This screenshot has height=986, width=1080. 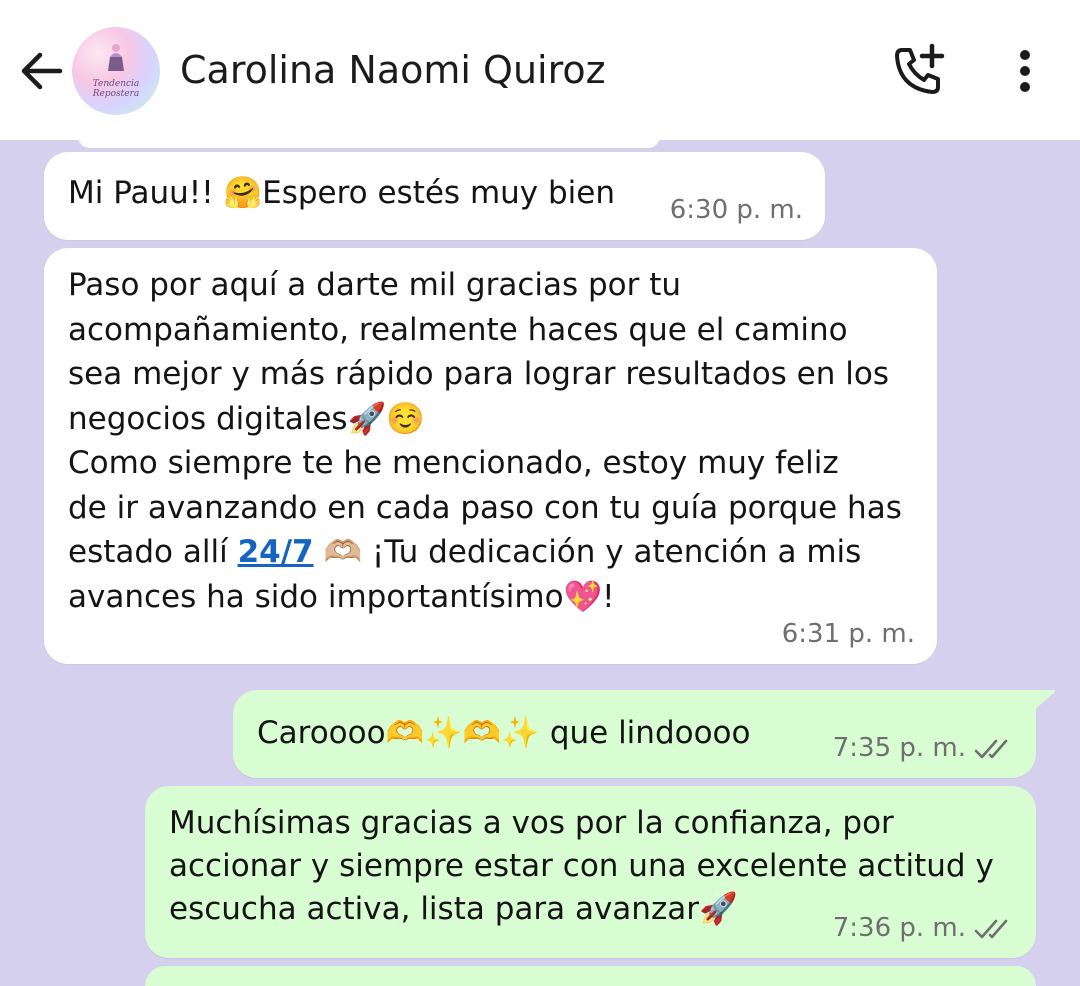 What do you see at coordinates (276, 552) in the screenshot?
I see `link-24-7: 24/7` at bounding box center [276, 552].